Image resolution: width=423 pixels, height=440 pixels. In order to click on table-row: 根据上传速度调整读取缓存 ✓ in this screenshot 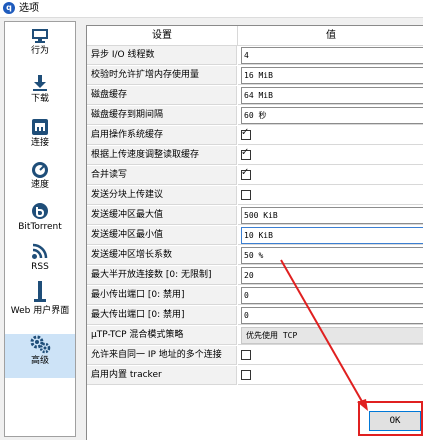, I will do `click(255, 156)`.